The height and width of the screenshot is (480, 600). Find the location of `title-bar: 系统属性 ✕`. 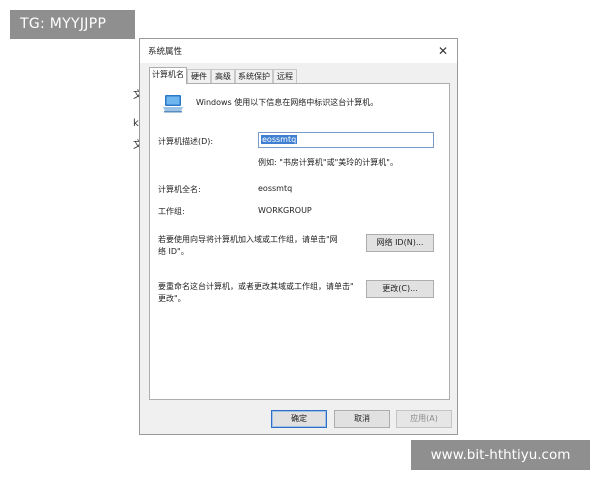

title-bar: 系统属性 ✕ is located at coordinates (298, 51).